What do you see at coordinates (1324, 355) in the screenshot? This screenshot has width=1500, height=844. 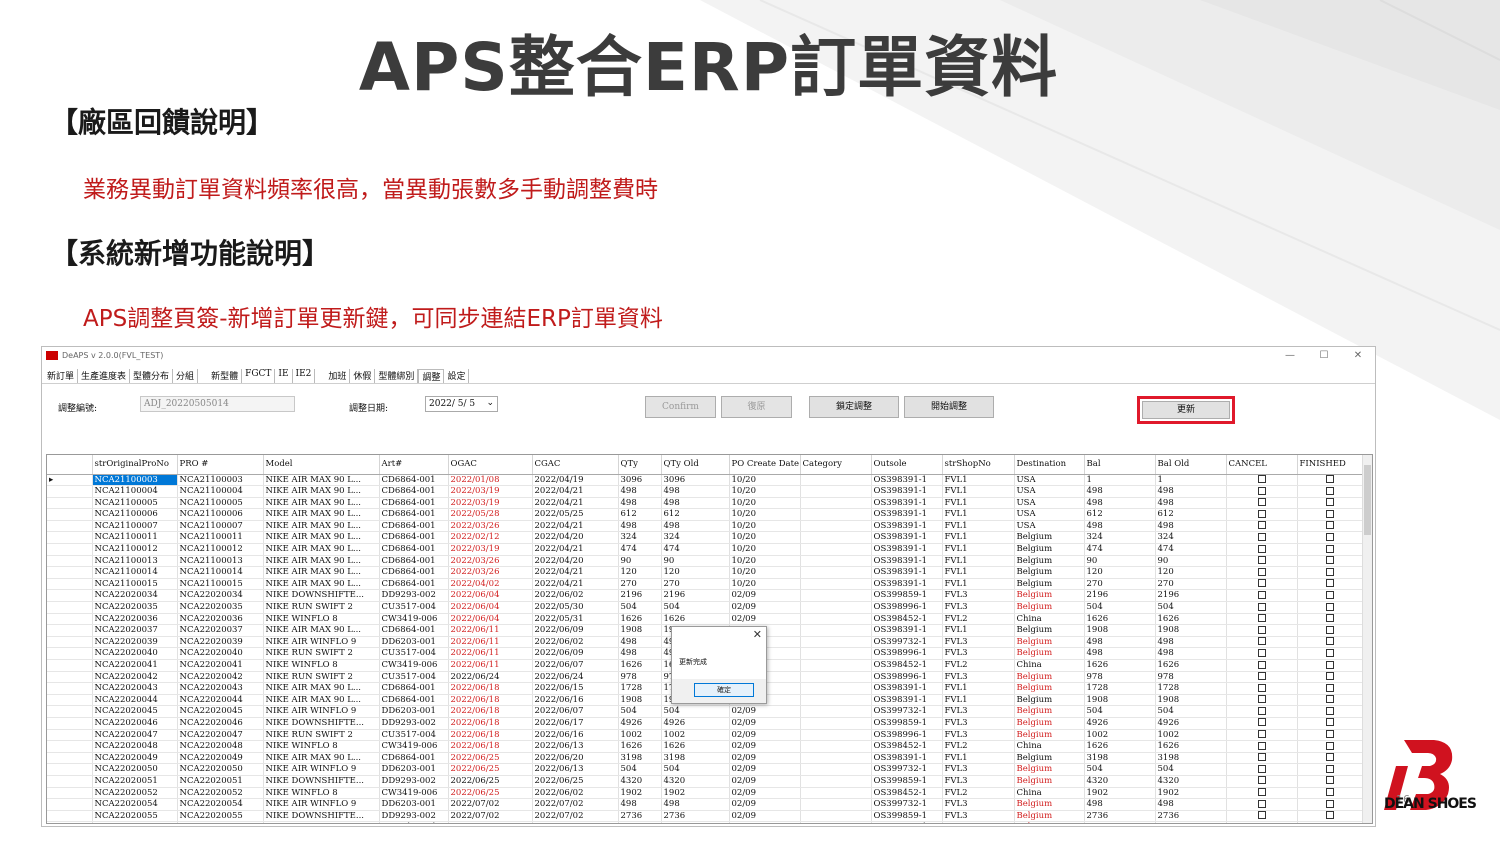 I see `maximize-icon: ☐` at bounding box center [1324, 355].